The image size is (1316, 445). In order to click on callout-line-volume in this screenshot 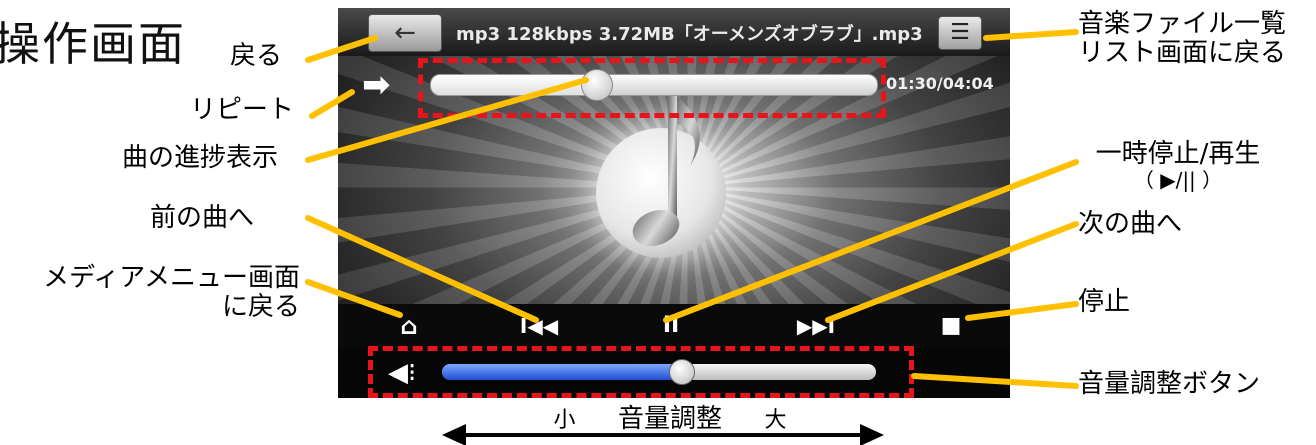, I will do `click(995, 381)`.